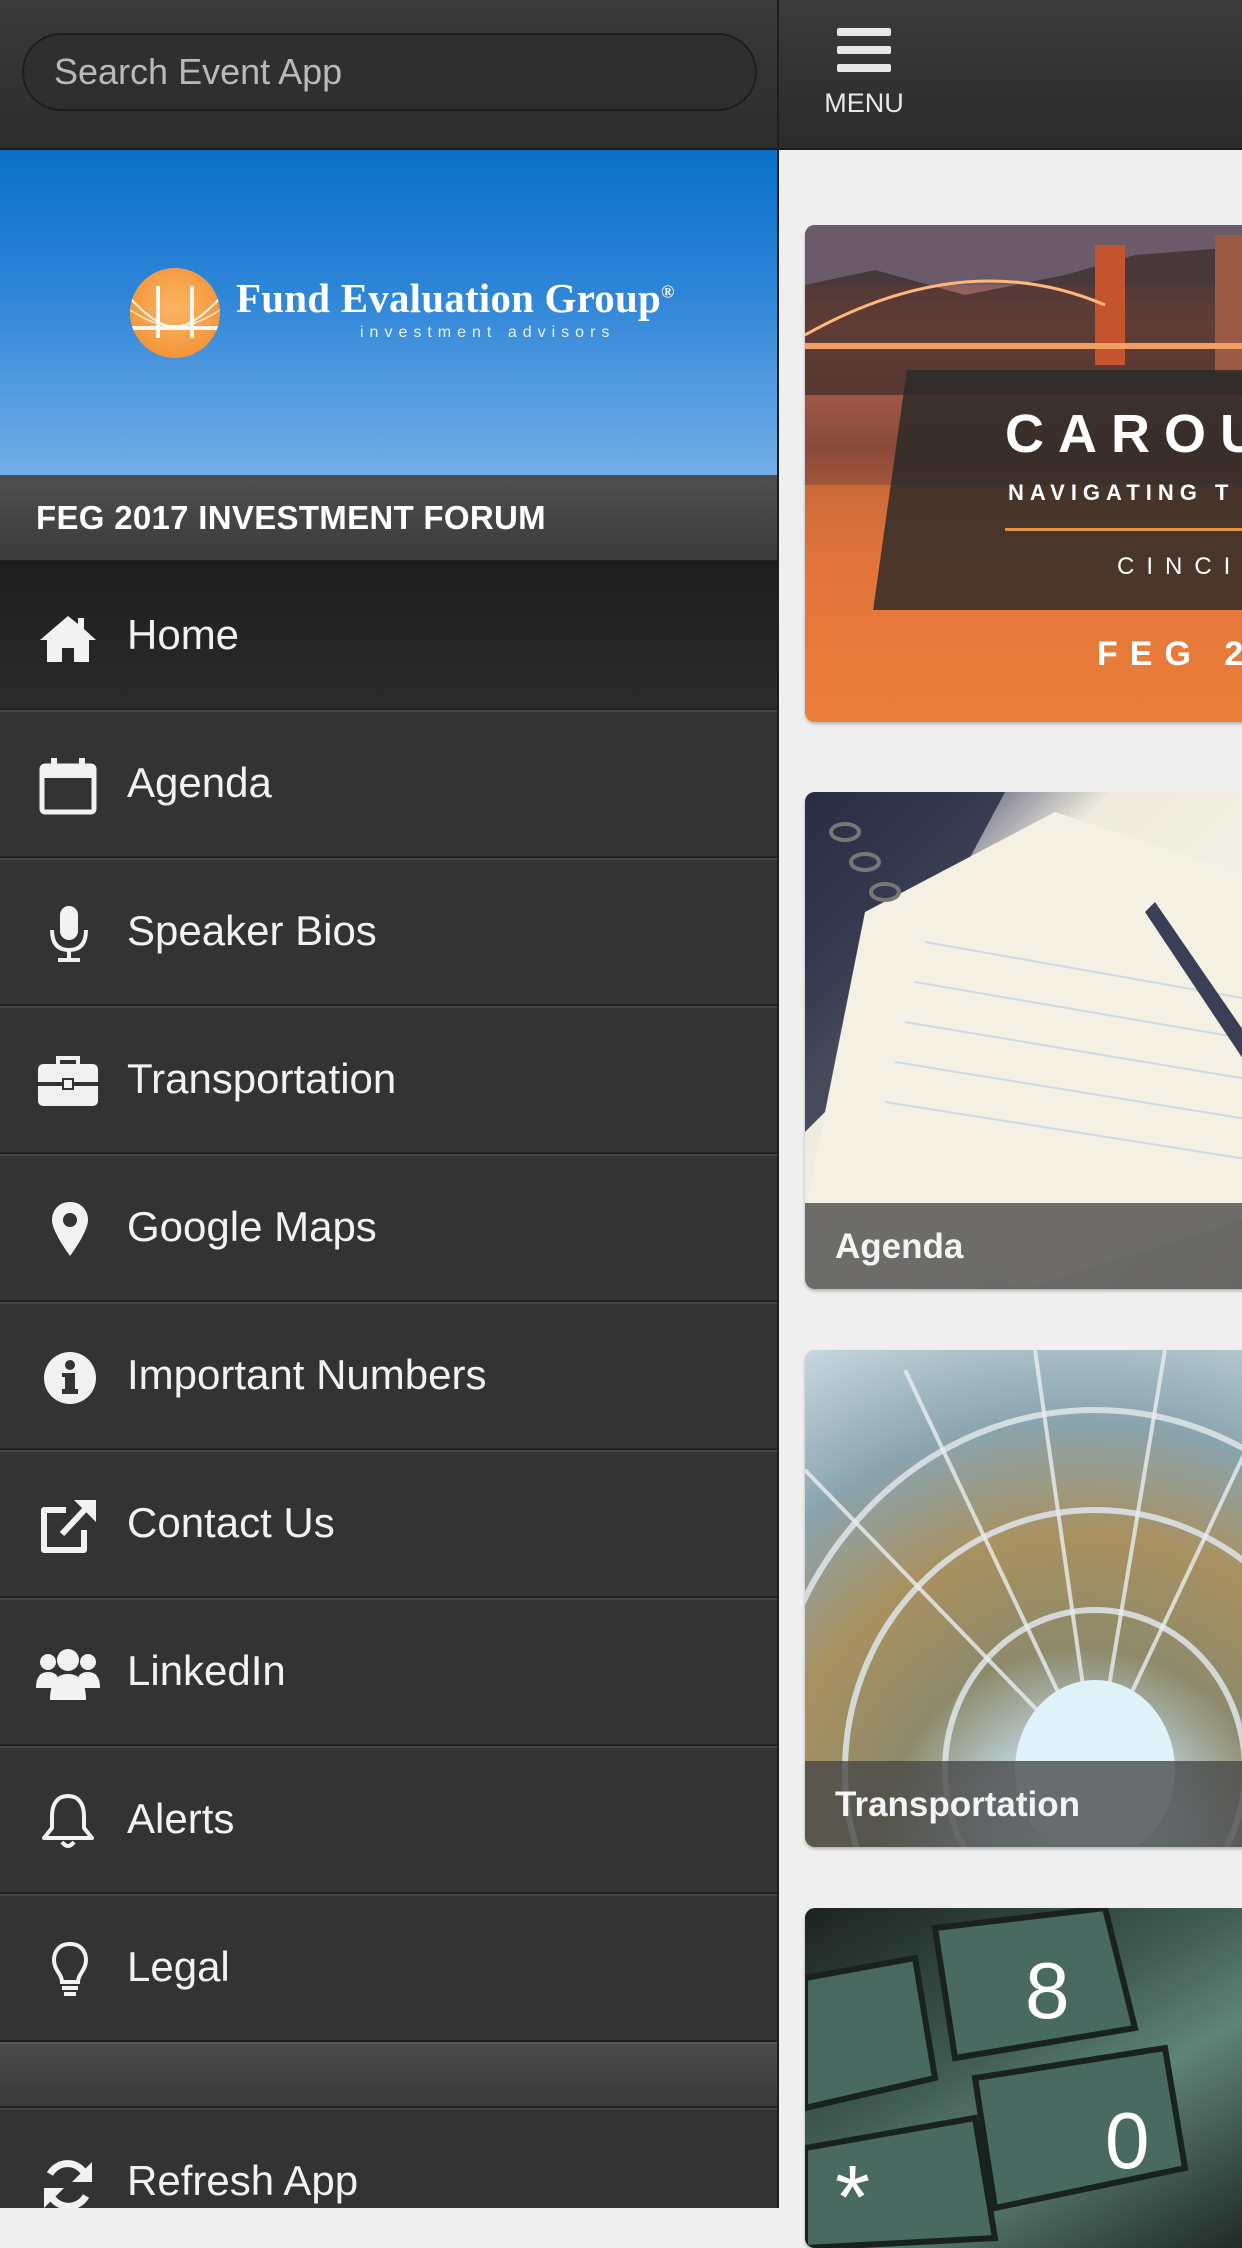  I want to click on nav-item-speaker-bios: Speaker Bios, so click(388, 932).